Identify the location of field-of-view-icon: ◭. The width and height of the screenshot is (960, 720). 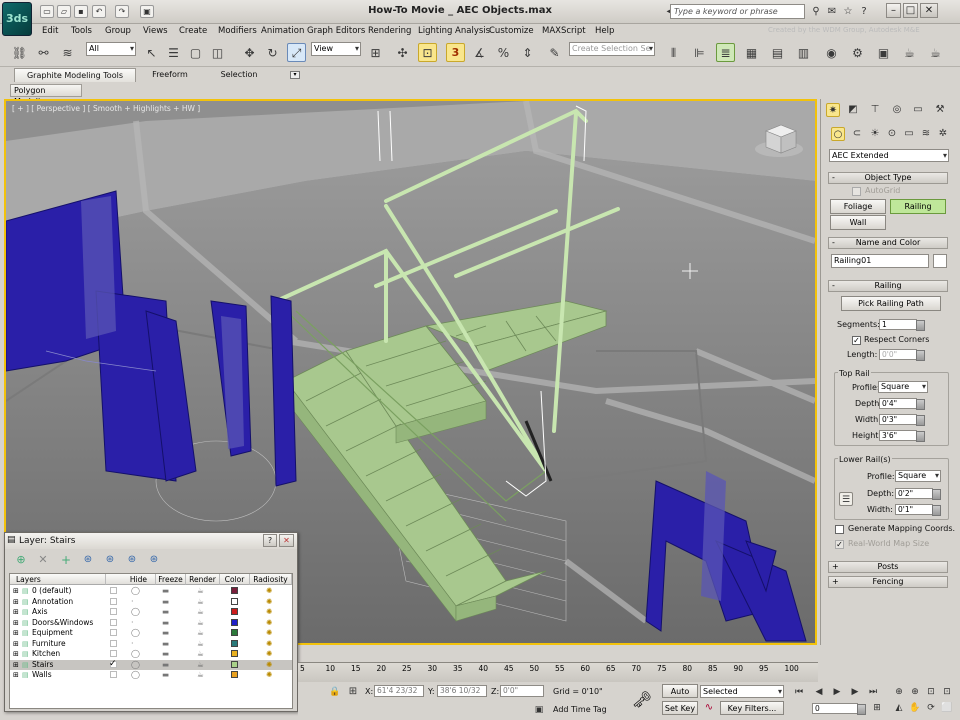
(899, 708).